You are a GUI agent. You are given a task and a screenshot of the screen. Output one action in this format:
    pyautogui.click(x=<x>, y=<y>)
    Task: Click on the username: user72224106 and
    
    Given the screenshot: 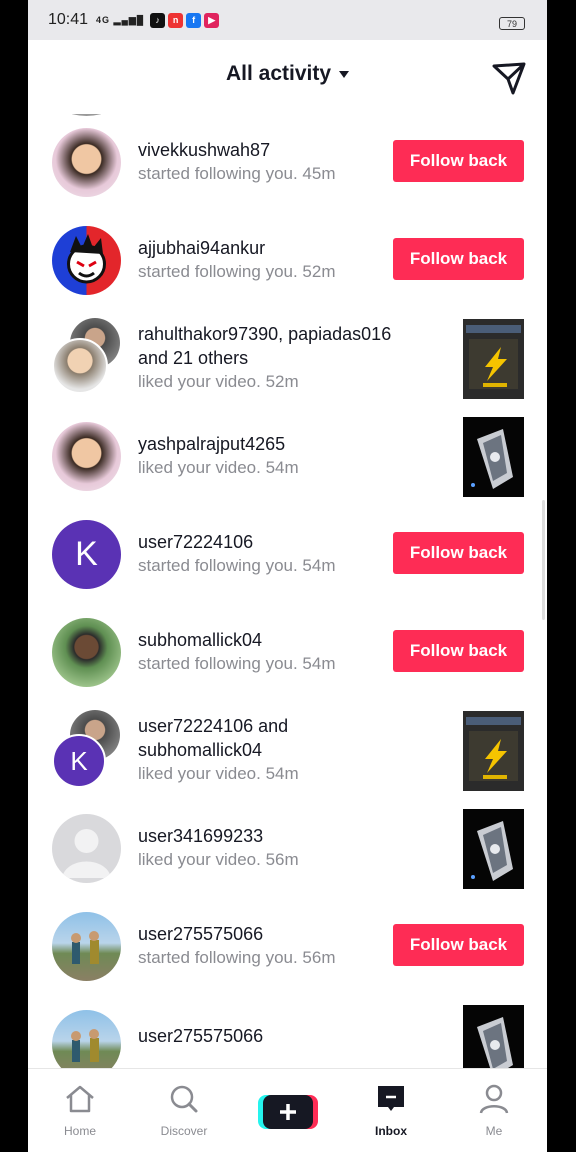 What is the action you would take?
    pyautogui.click(x=213, y=726)
    